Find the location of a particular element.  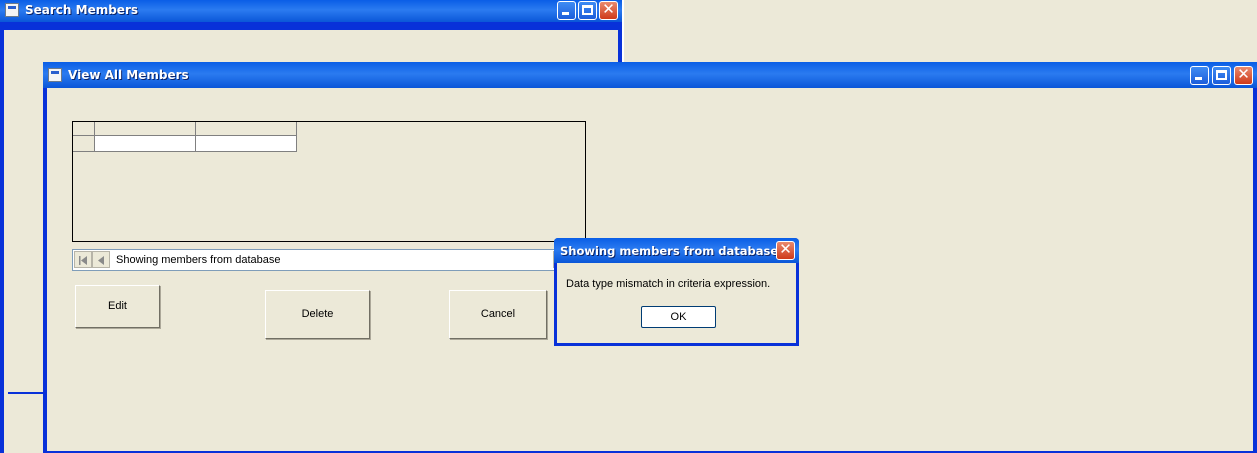

grid-corner-cell is located at coordinates (84, 129).